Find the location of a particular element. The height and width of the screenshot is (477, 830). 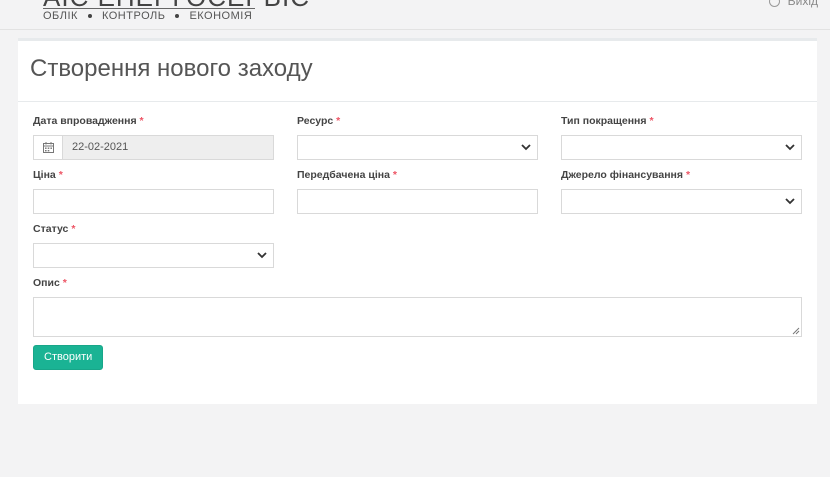

price-input is located at coordinates (153, 201).